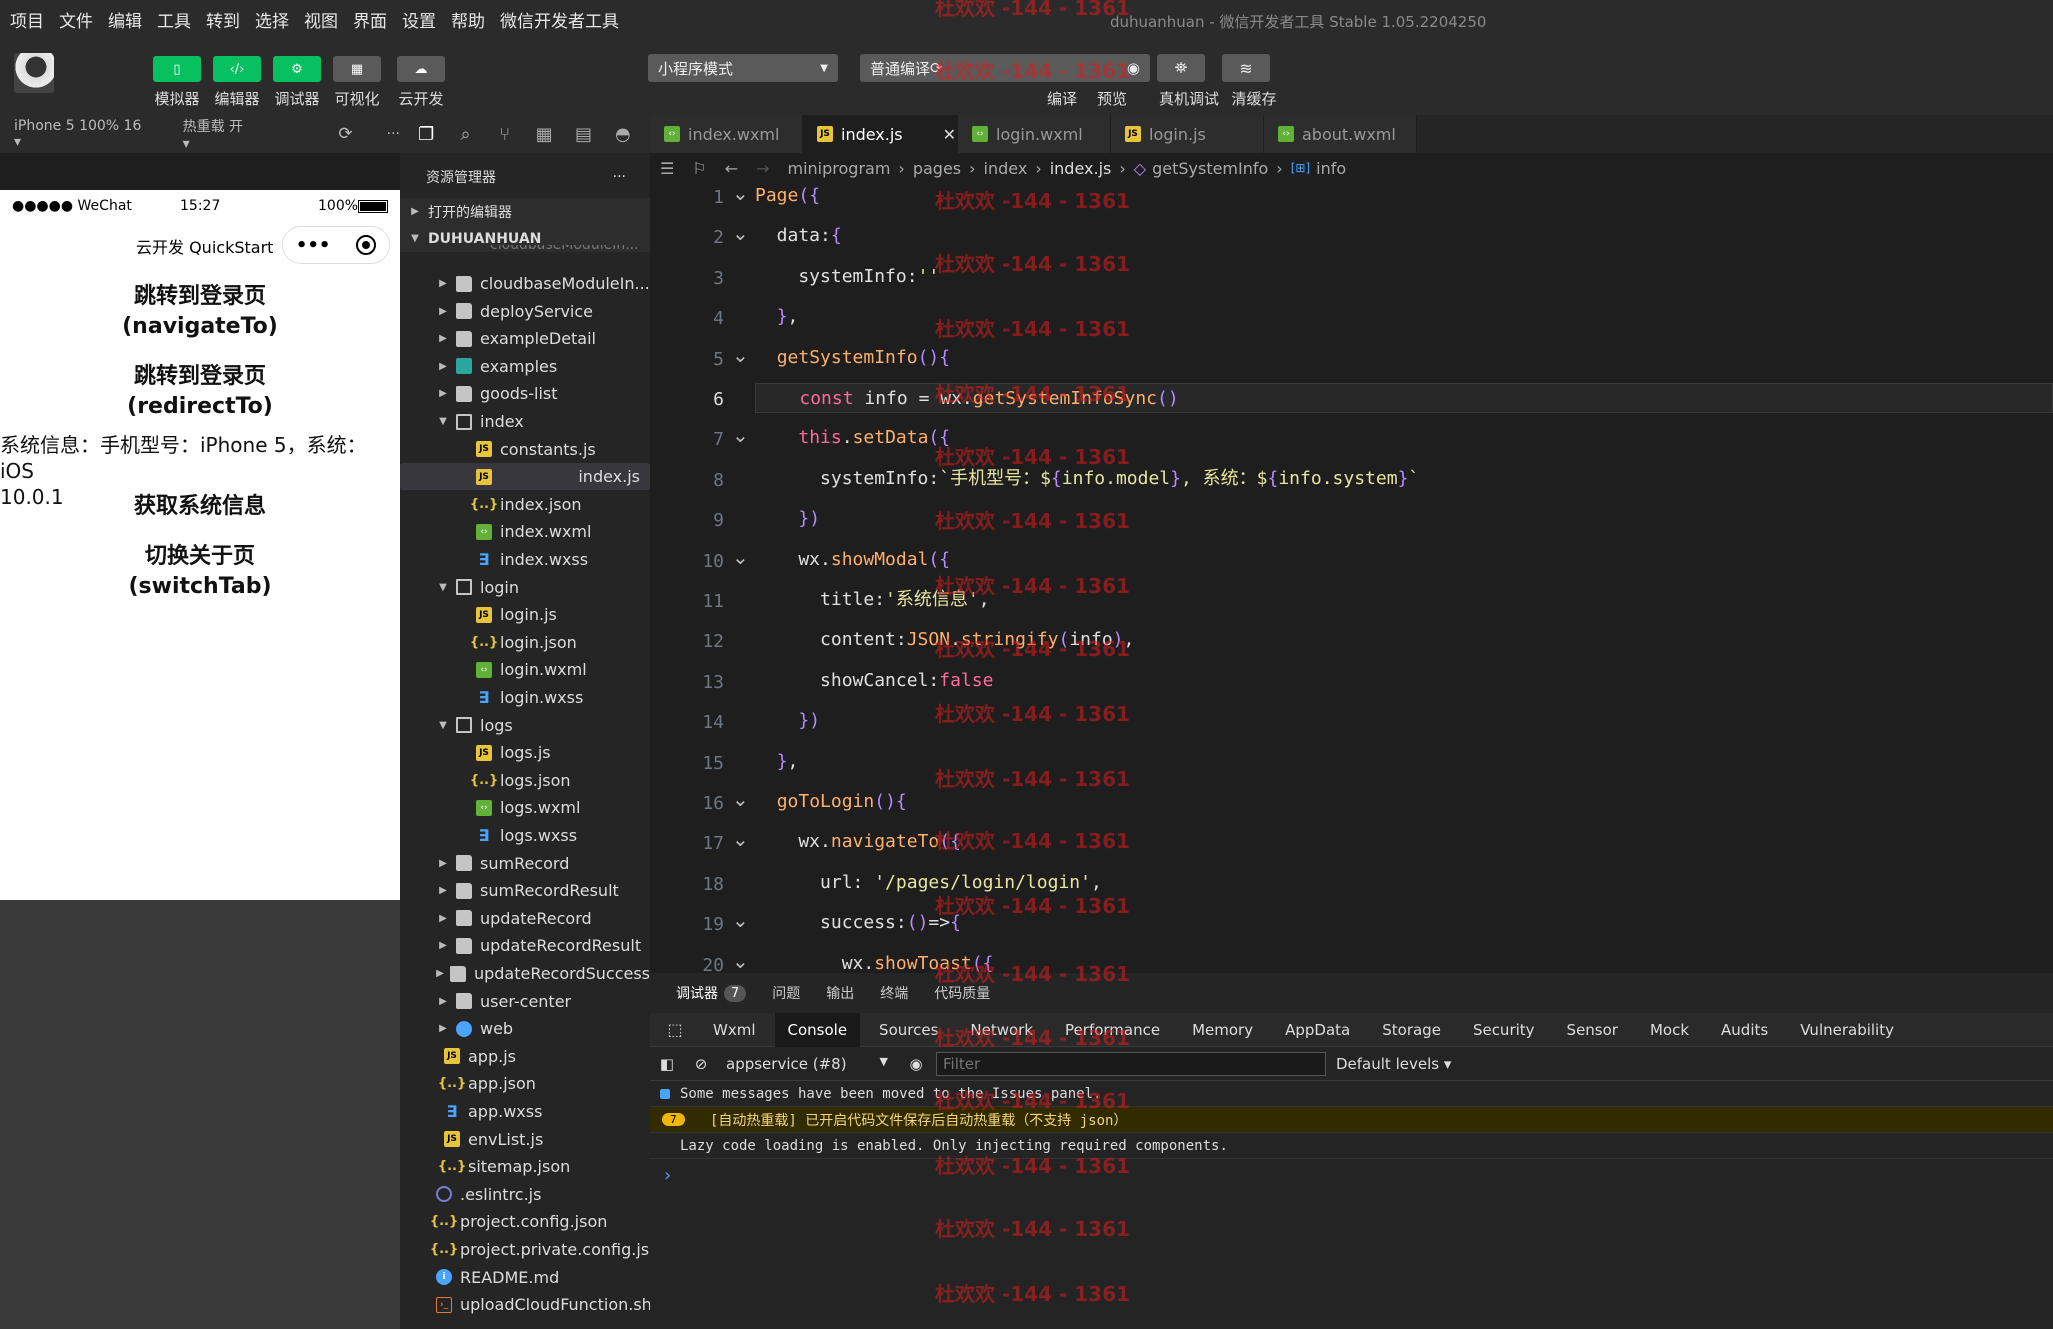  What do you see at coordinates (313, 245) in the screenshot?
I see `more-dots-icon: •••` at bounding box center [313, 245].